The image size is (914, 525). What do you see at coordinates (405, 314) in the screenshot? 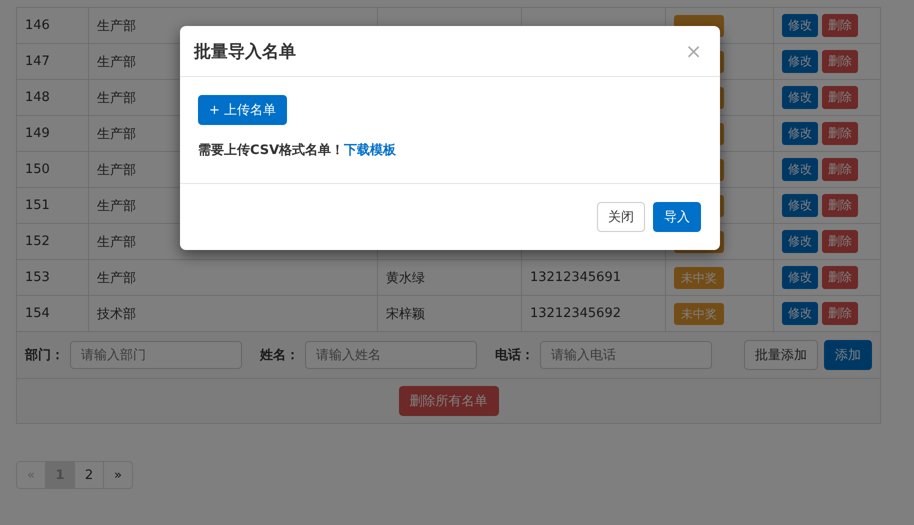
I see `table-cell-text: 宋梓颖` at bounding box center [405, 314].